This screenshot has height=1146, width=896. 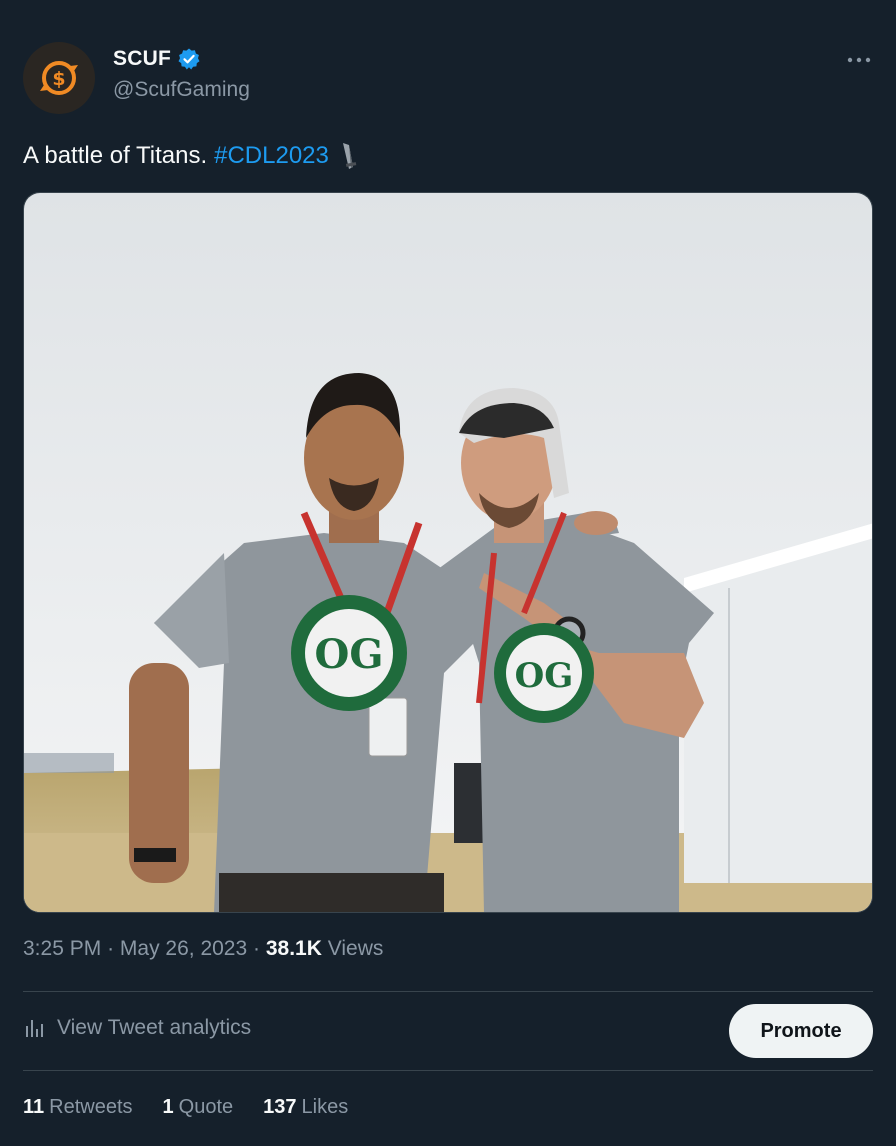 What do you see at coordinates (189, 59) in the screenshot?
I see `verified-badge-icon` at bounding box center [189, 59].